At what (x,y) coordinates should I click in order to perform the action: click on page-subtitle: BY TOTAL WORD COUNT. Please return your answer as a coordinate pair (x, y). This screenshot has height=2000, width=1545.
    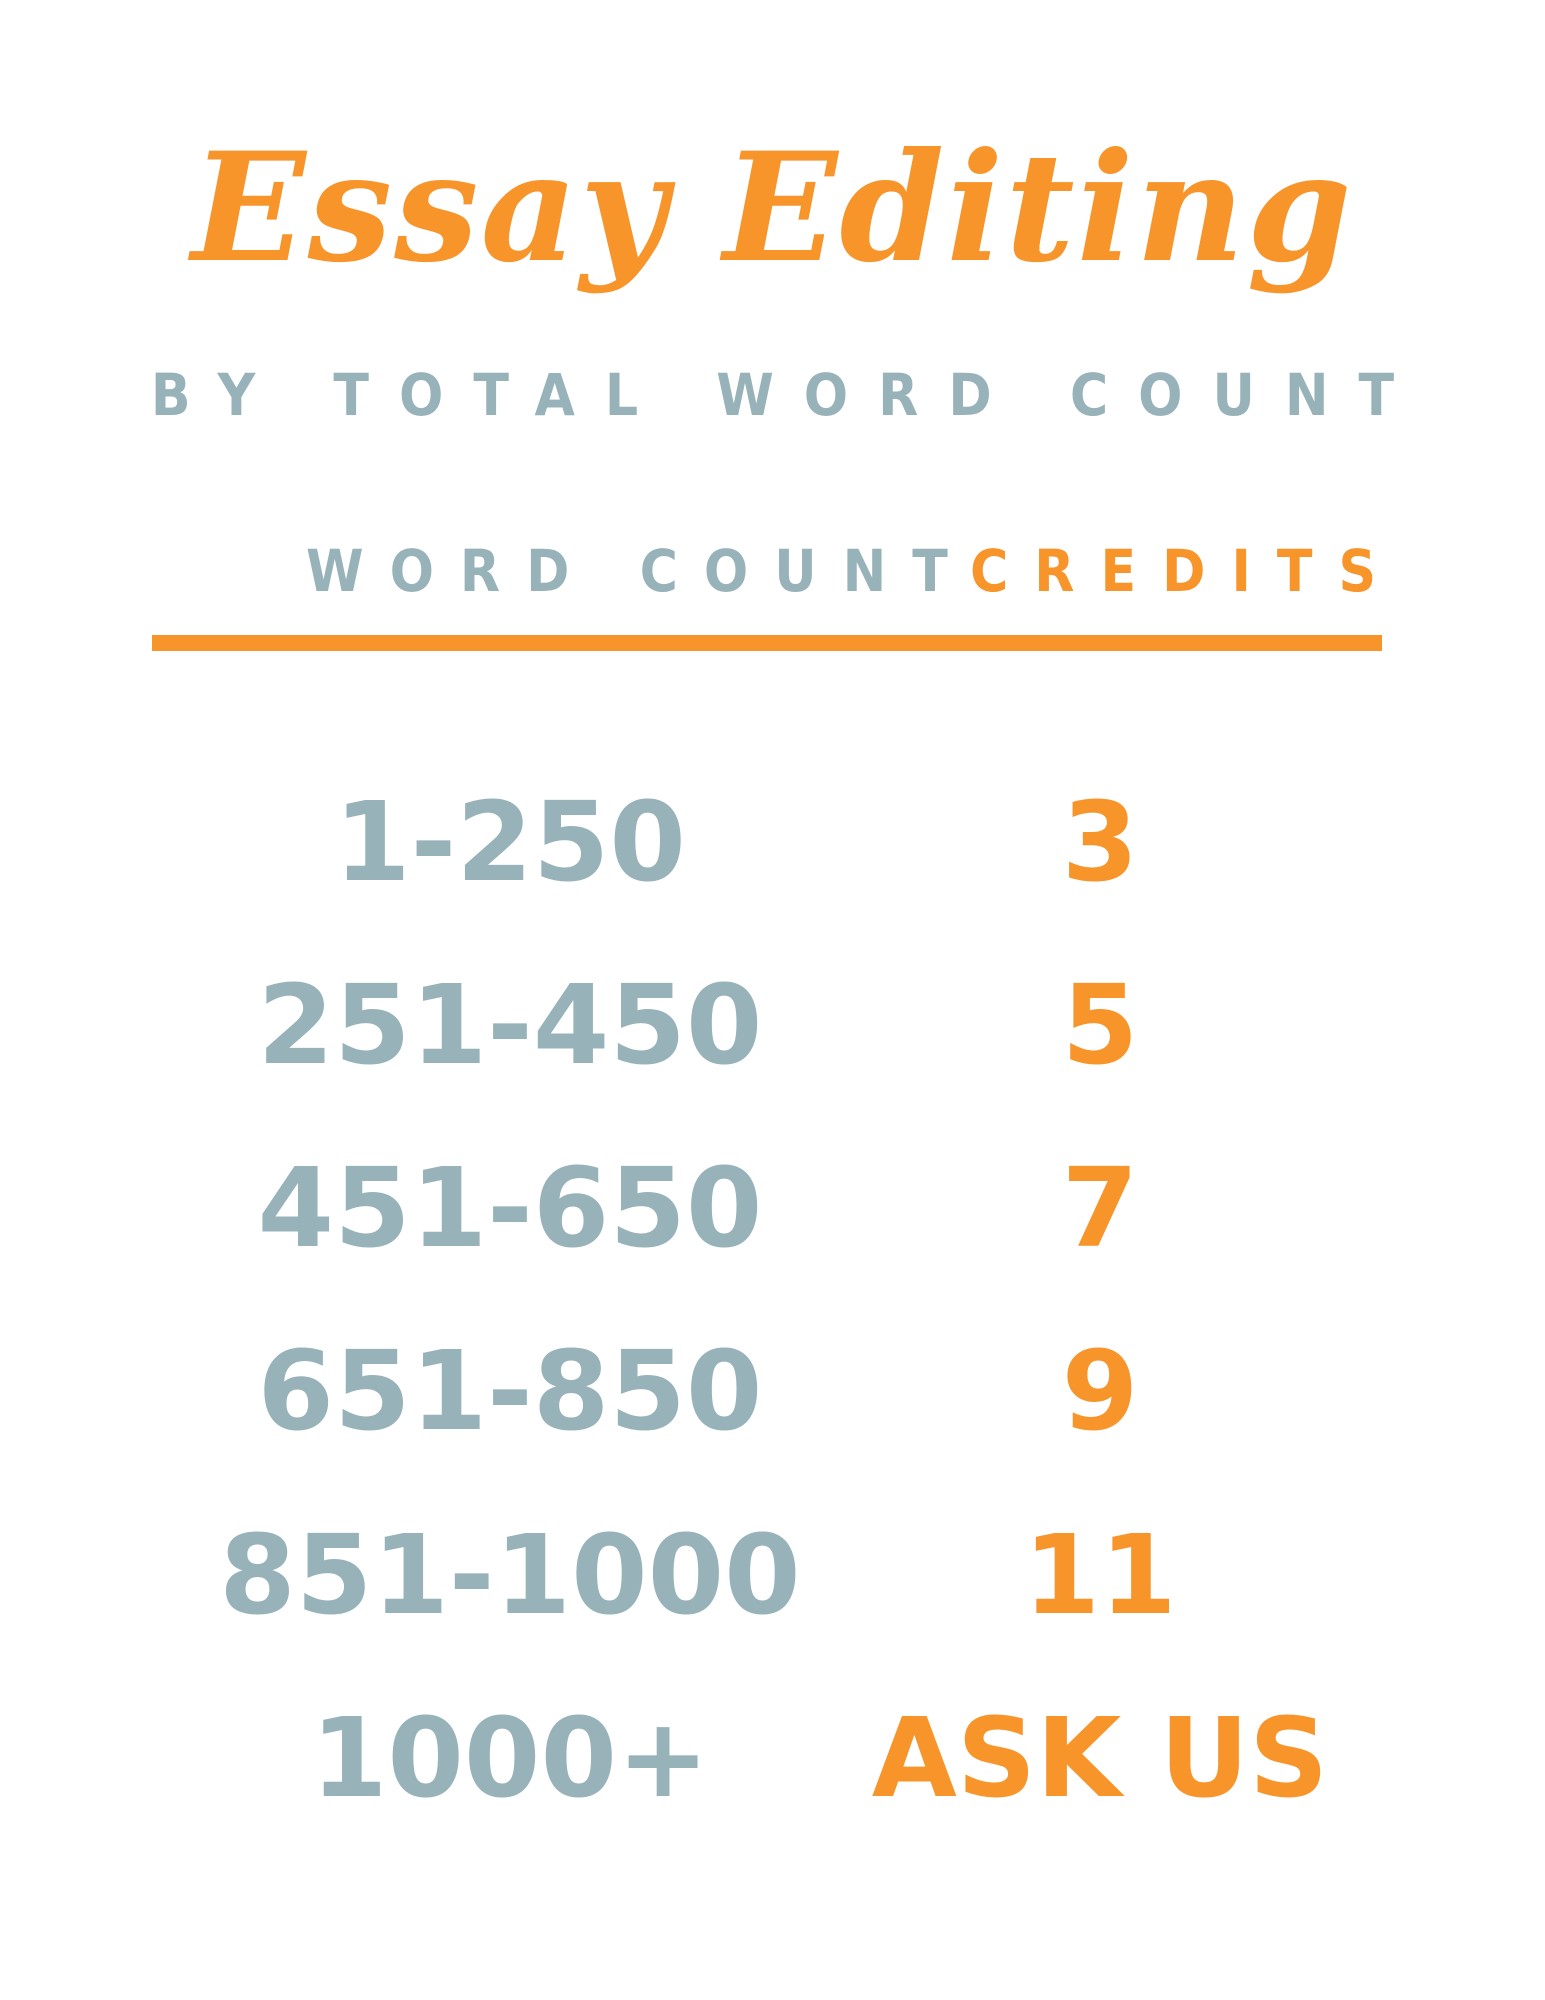
    Looking at the image, I should click on (787, 395).